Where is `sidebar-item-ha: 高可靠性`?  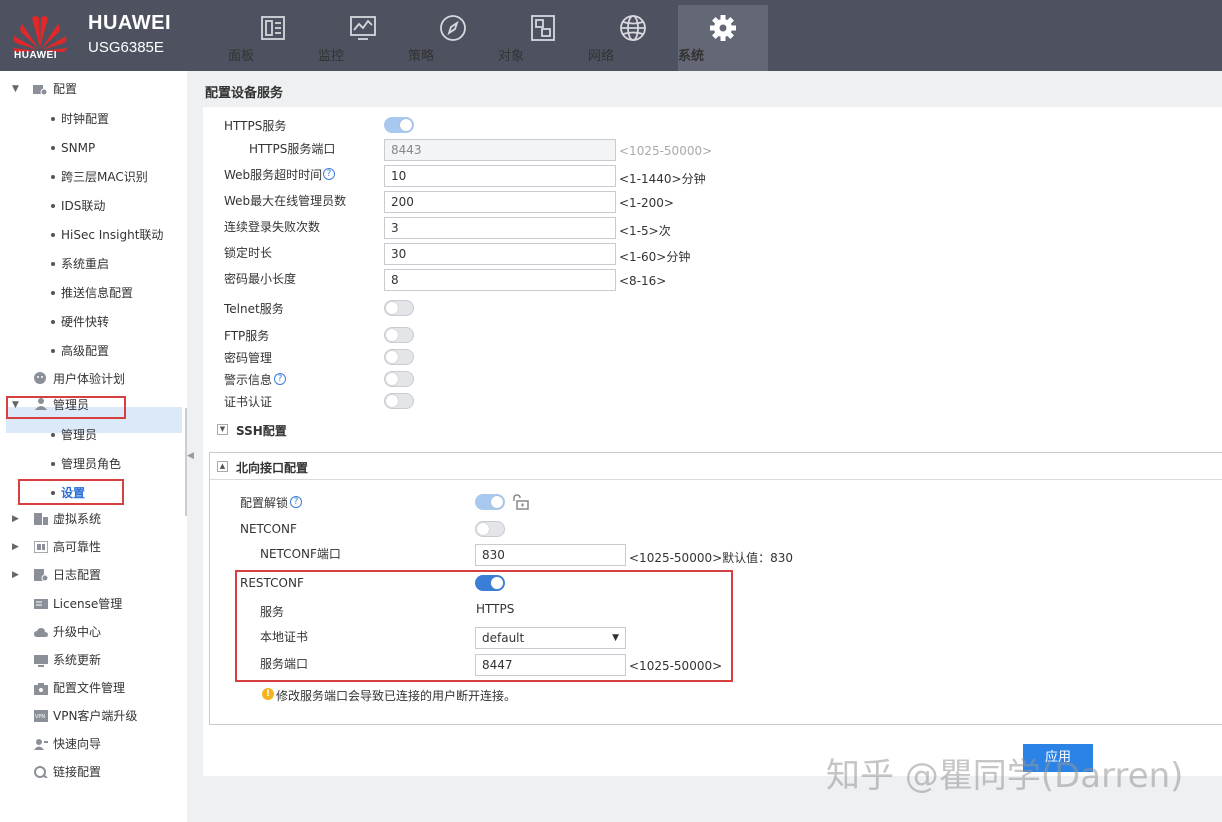 sidebar-item-ha: 高可靠性 is located at coordinates (77, 547).